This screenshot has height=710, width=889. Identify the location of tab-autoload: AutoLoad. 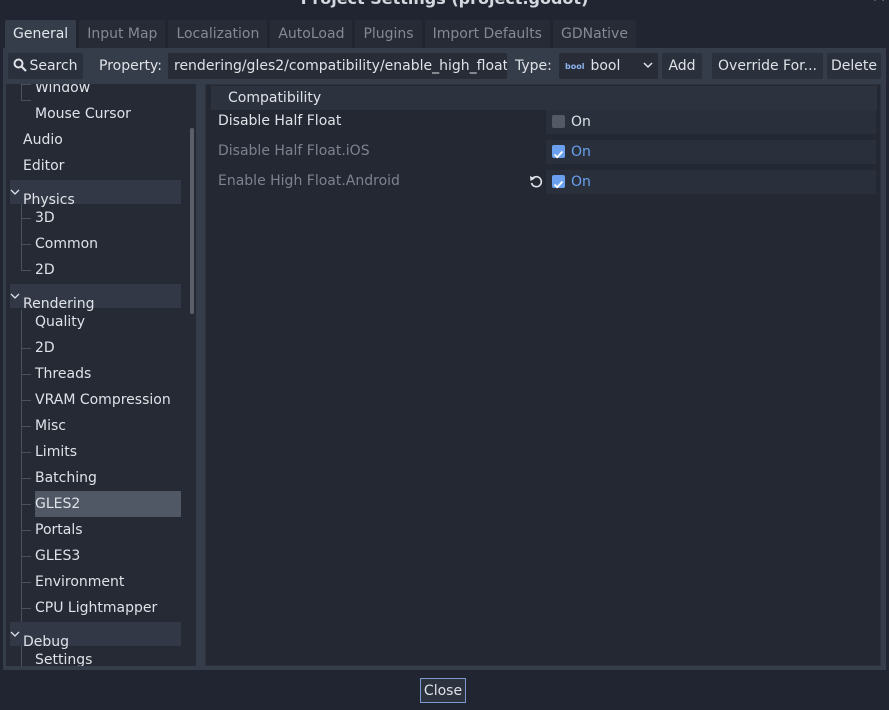
(311, 34).